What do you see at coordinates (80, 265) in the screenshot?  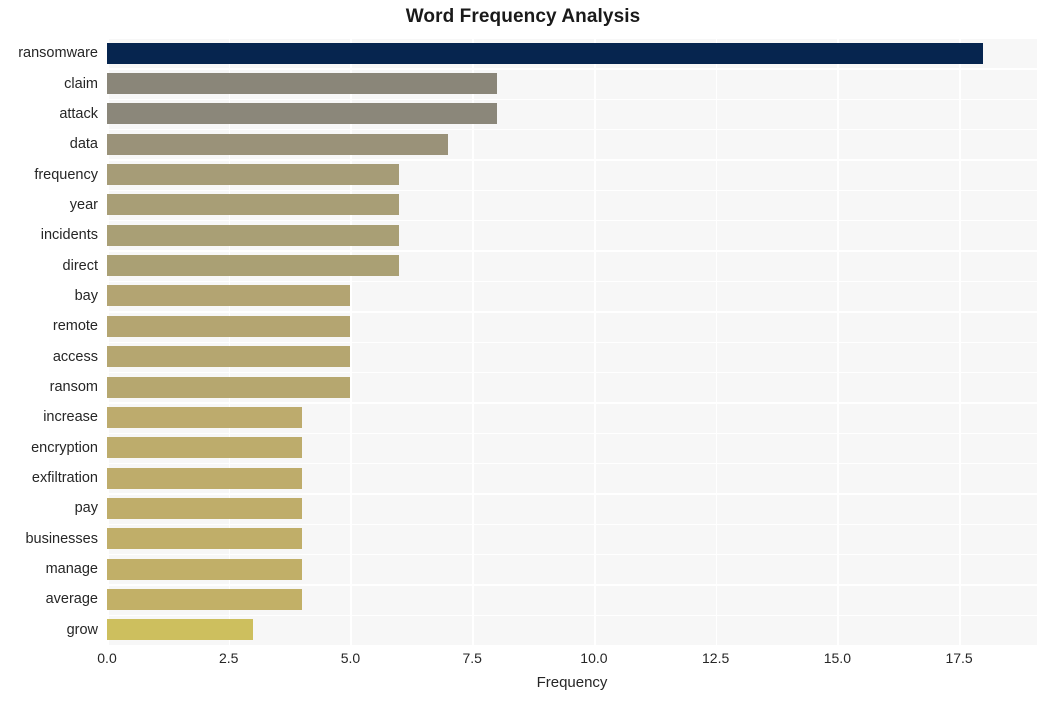 I see `y-tick-label: direct` at bounding box center [80, 265].